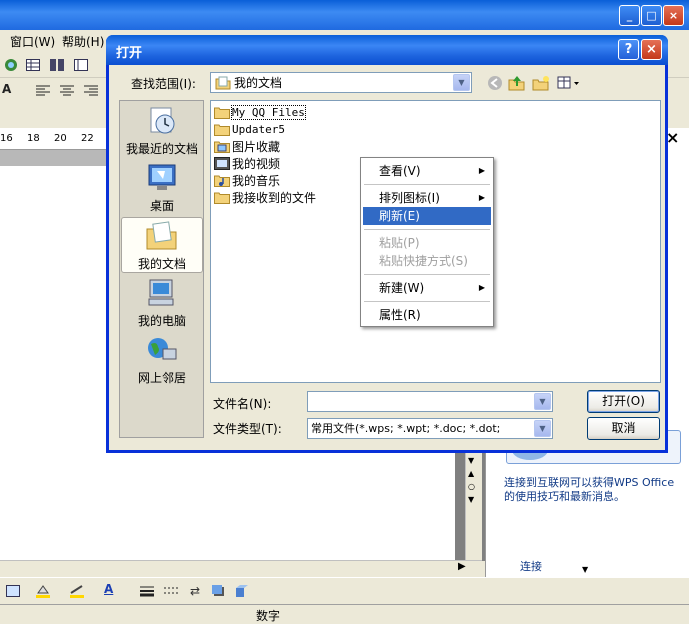 This screenshot has height=624, width=689. What do you see at coordinates (6, 89) in the screenshot?
I see `font-size-increase-icon: A` at bounding box center [6, 89].